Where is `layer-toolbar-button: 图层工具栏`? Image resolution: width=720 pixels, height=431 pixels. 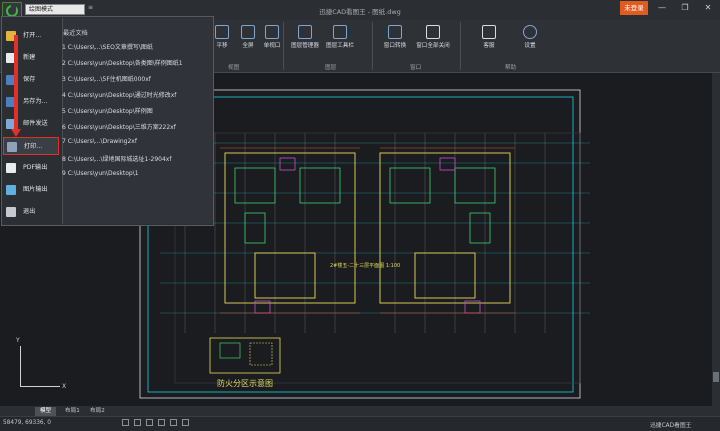
layer-toolbar-button: 图层工具栏 is located at coordinates (340, 37).